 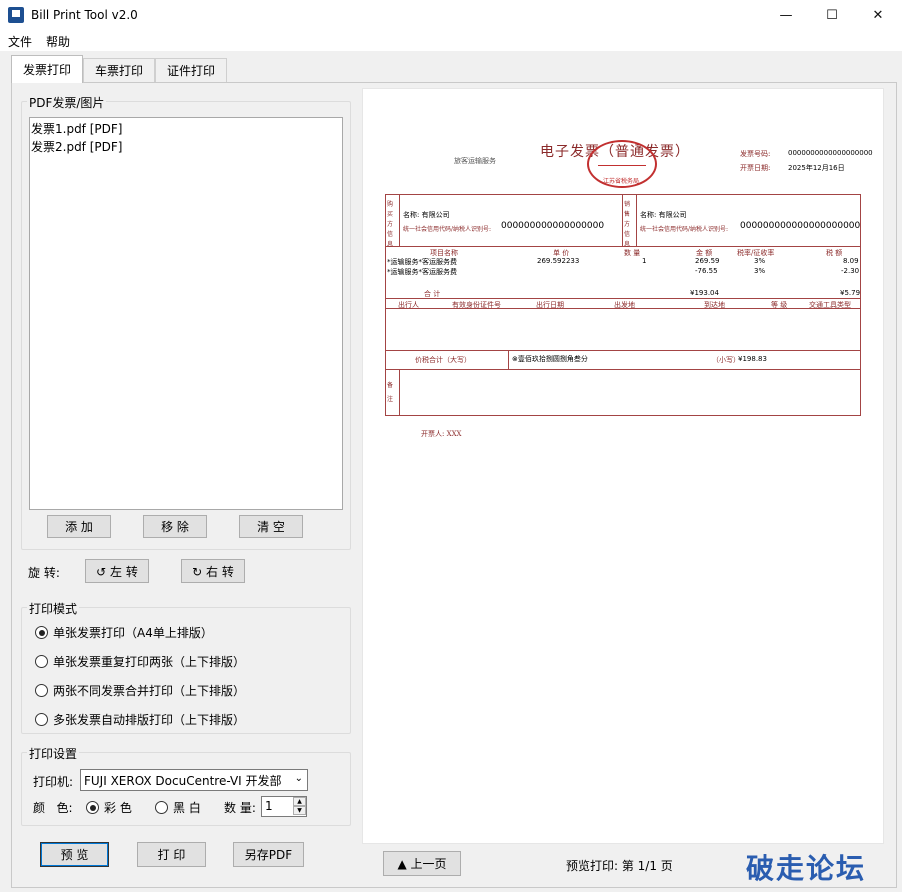 I want to click on item-tax: 8.09, so click(x=851, y=261).